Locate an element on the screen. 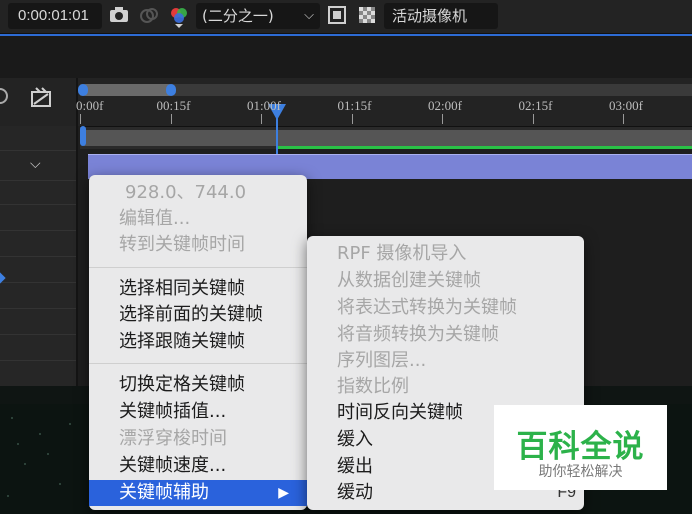 The image size is (692, 514). menu-item-keyframe-value: 928.0、744.0 is located at coordinates (186, 192).